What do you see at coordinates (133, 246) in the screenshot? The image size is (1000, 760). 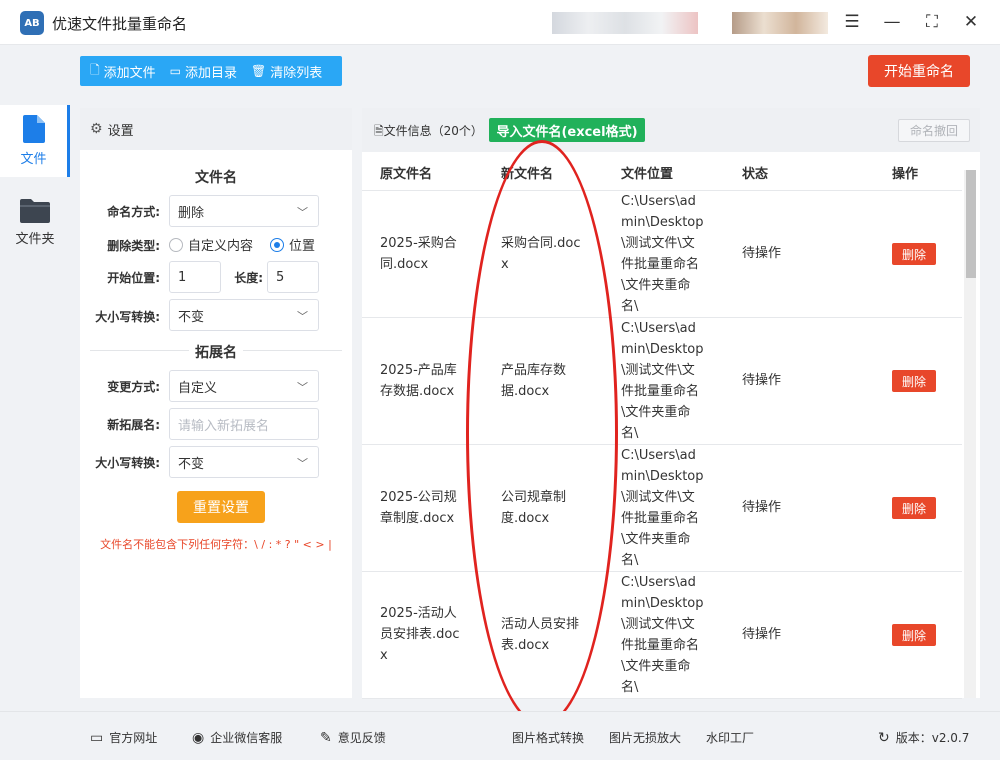 I see `delete-type-label: 删除类型:` at bounding box center [133, 246].